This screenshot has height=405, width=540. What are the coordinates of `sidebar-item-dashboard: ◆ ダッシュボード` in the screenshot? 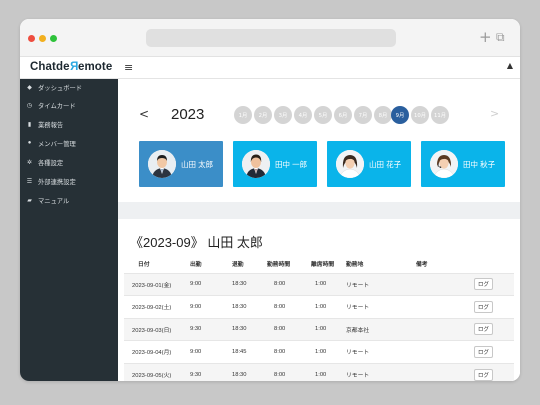 It's located at (54, 87).